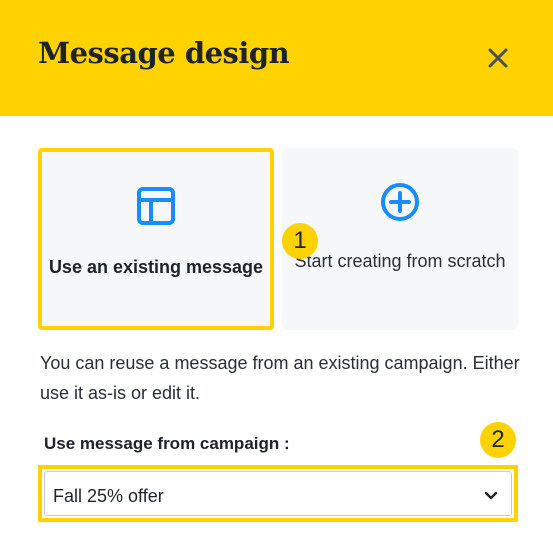  Describe the element at coordinates (156, 267) in the screenshot. I see `option-label: Use an existing message` at that location.